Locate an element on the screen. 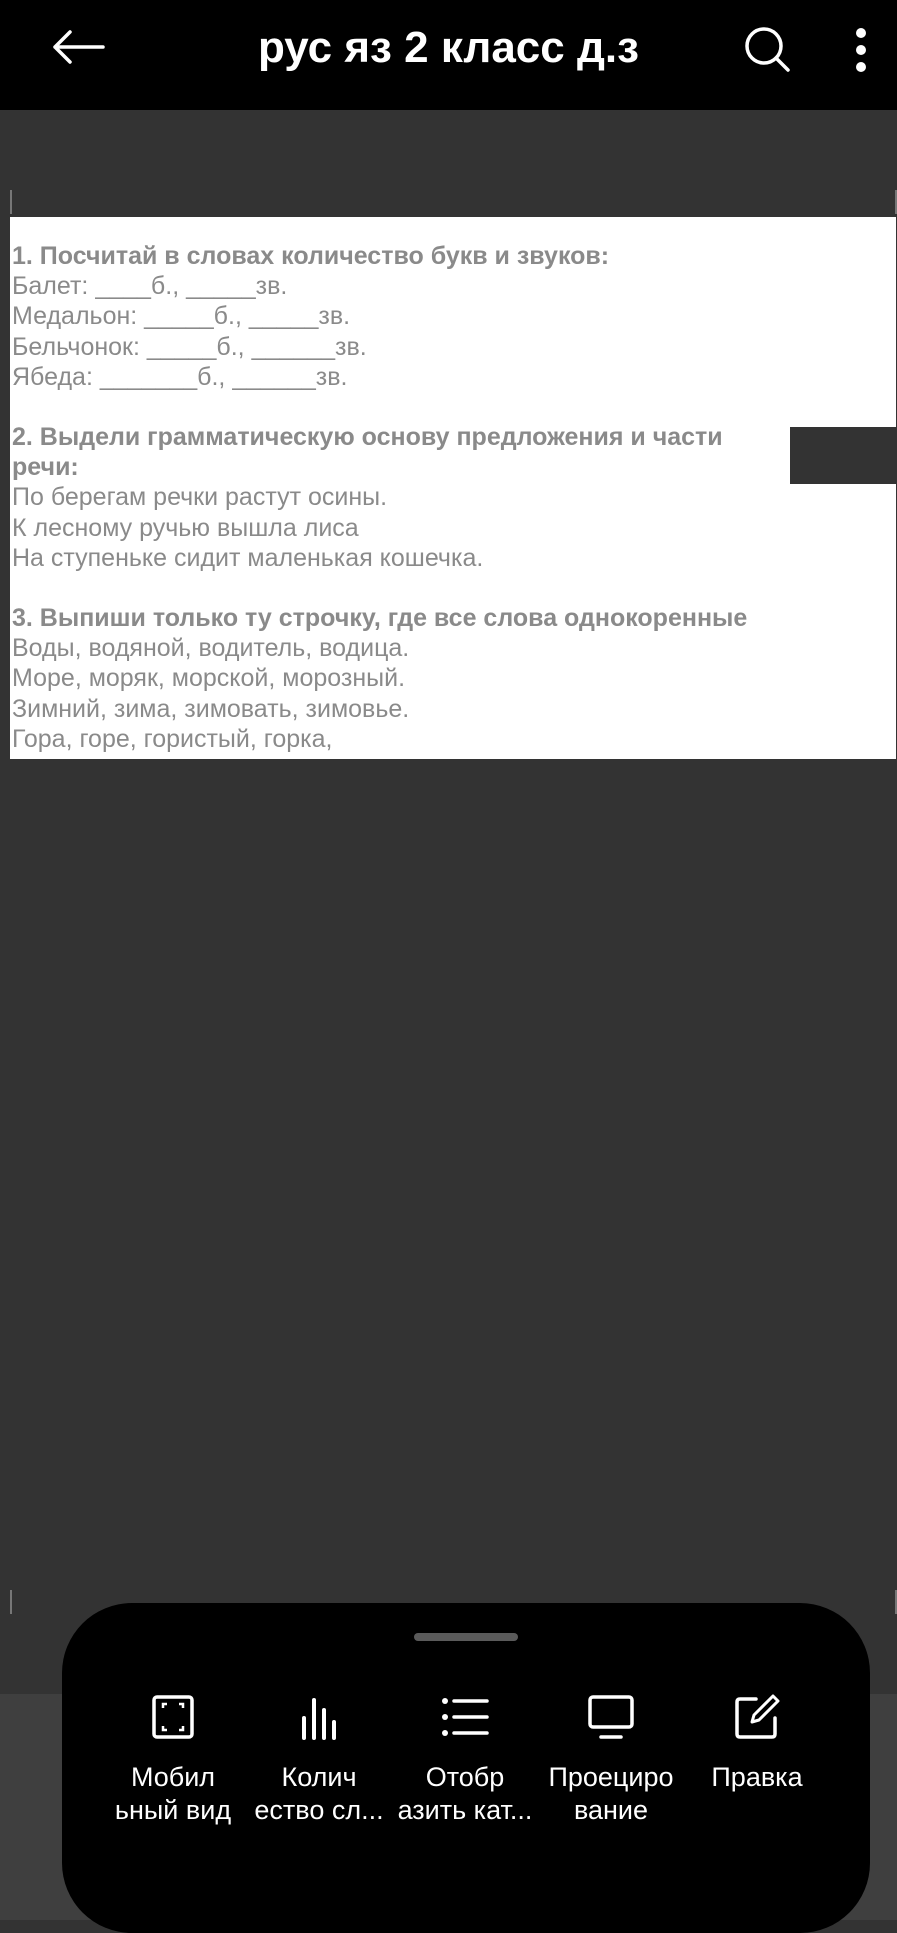 The height and width of the screenshot is (1933, 897). search-icon is located at coordinates (767, 49).